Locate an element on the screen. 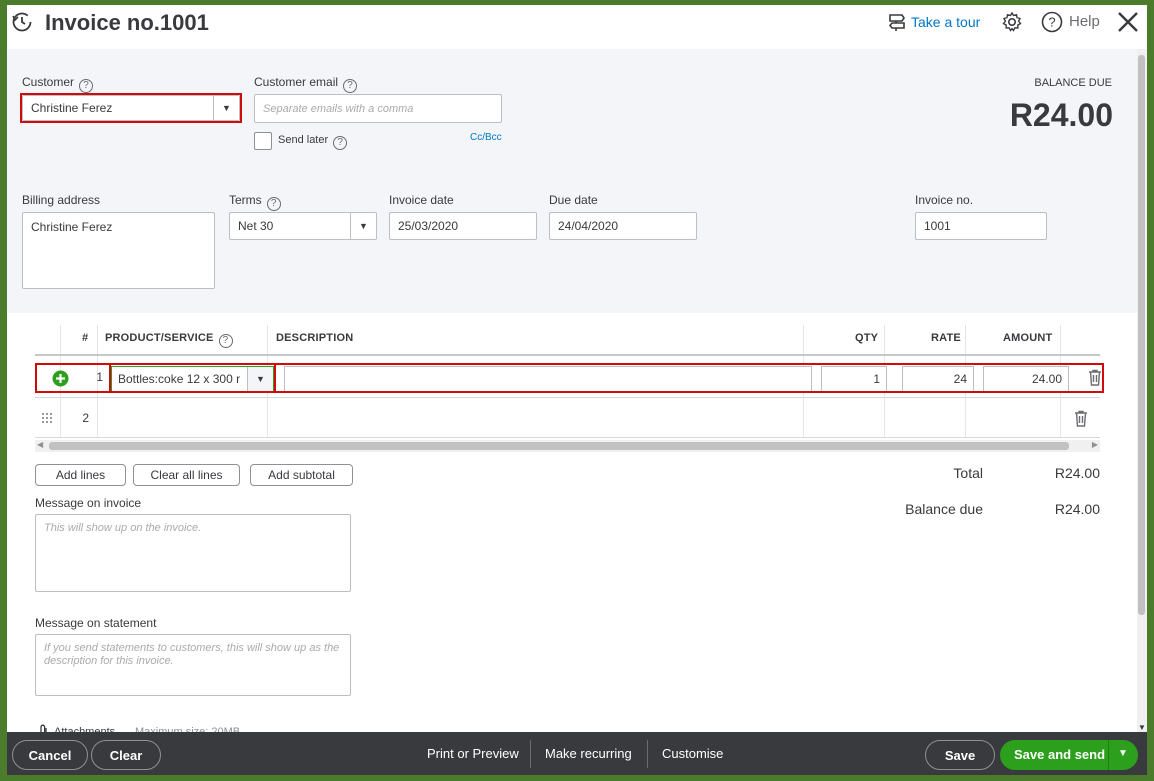  drag-handle-icon is located at coordinates (47, 418).